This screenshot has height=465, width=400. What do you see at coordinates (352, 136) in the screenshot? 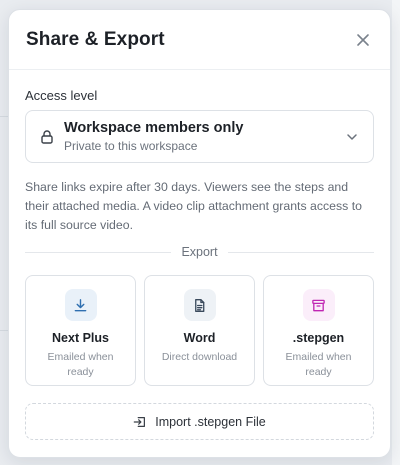
I see `chevron-down-icon` at bounding box center [352, 136].